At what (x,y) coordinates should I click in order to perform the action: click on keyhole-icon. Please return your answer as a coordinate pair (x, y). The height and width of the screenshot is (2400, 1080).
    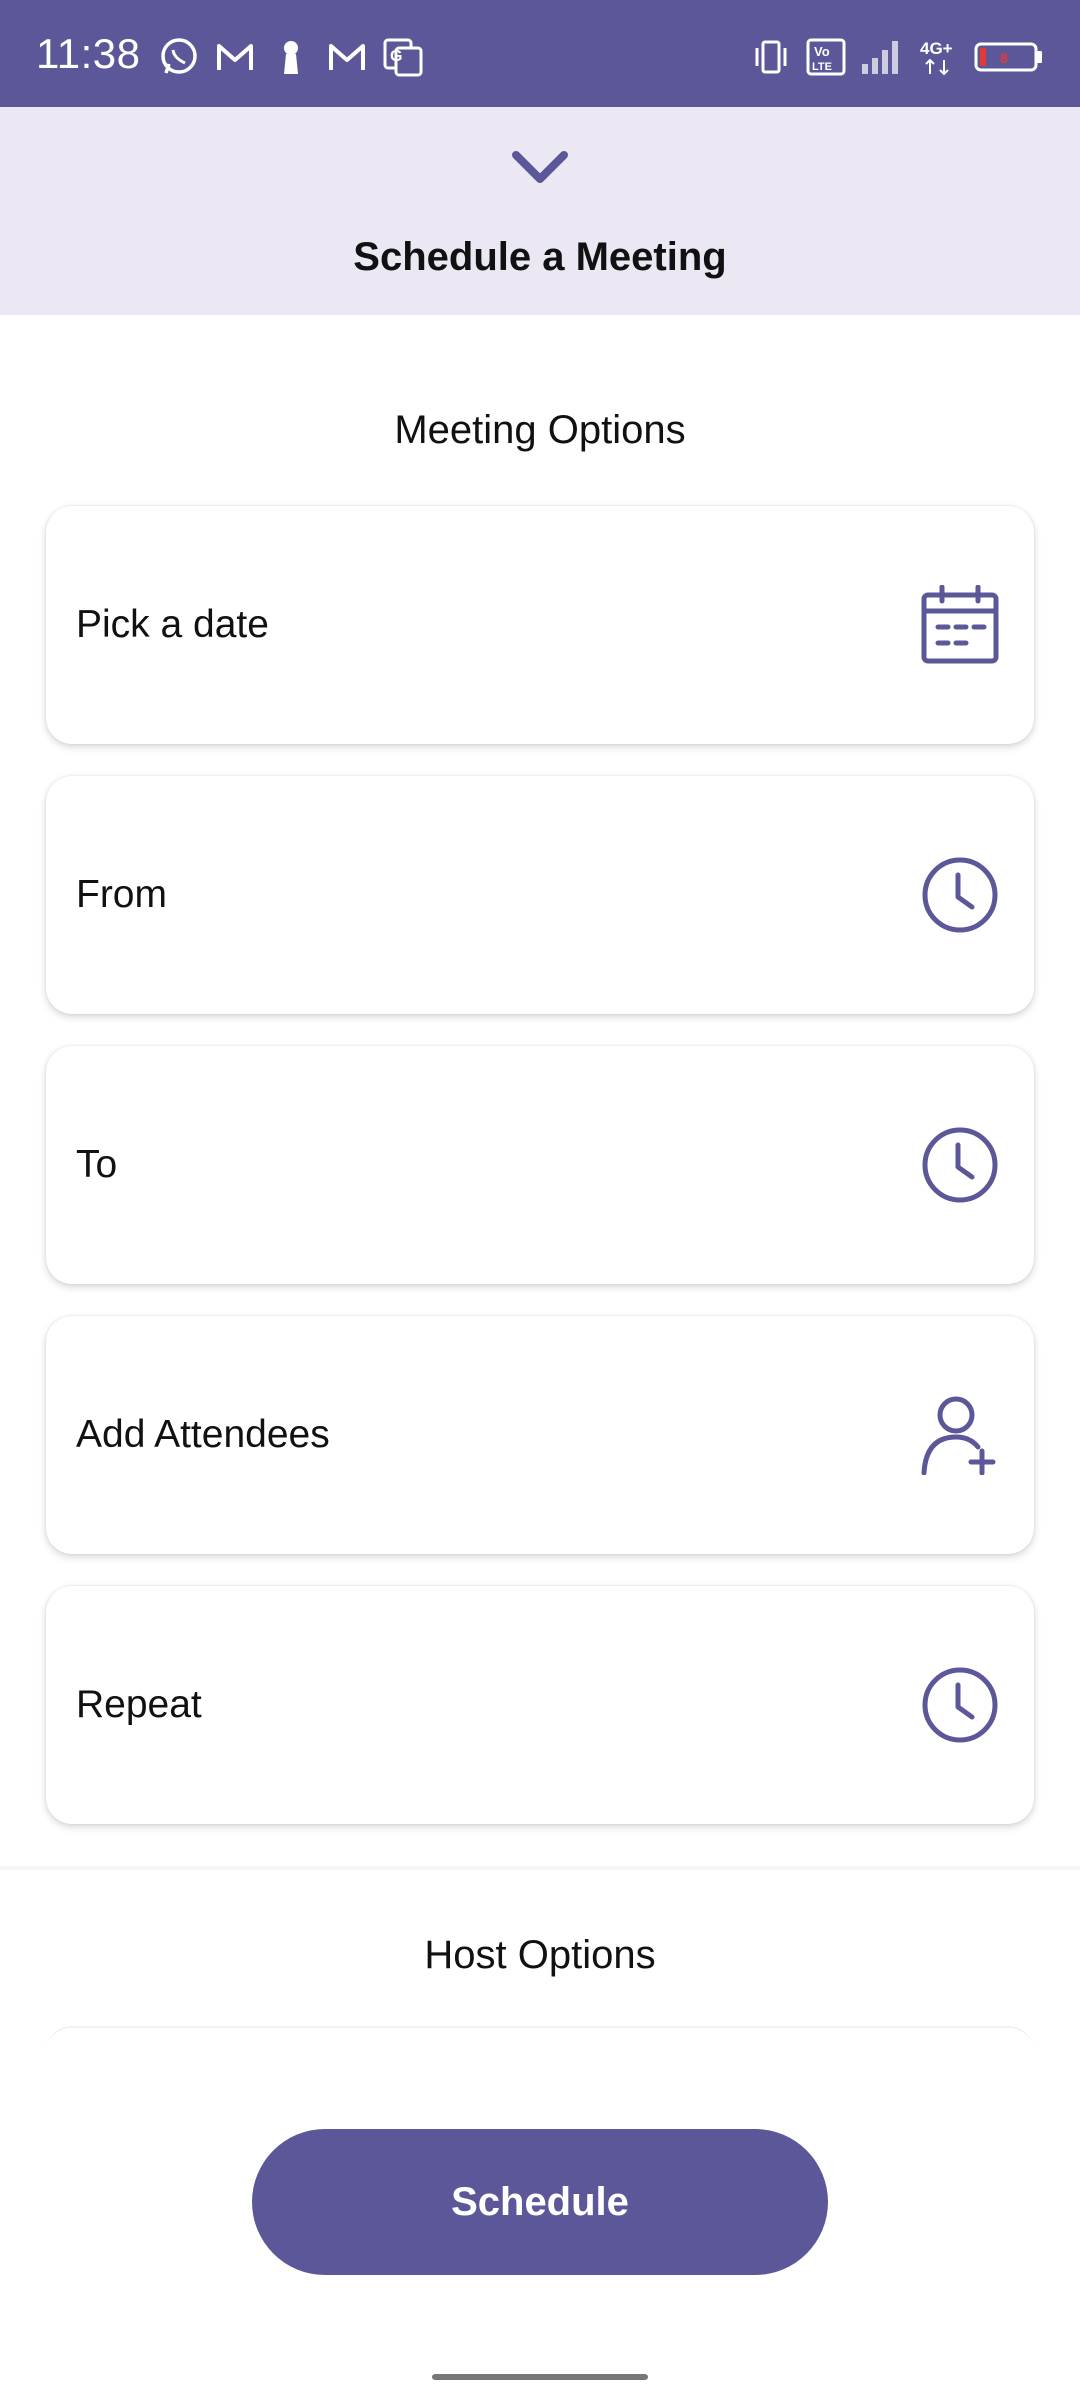
    Looking at the image, I should click on (291, 57).